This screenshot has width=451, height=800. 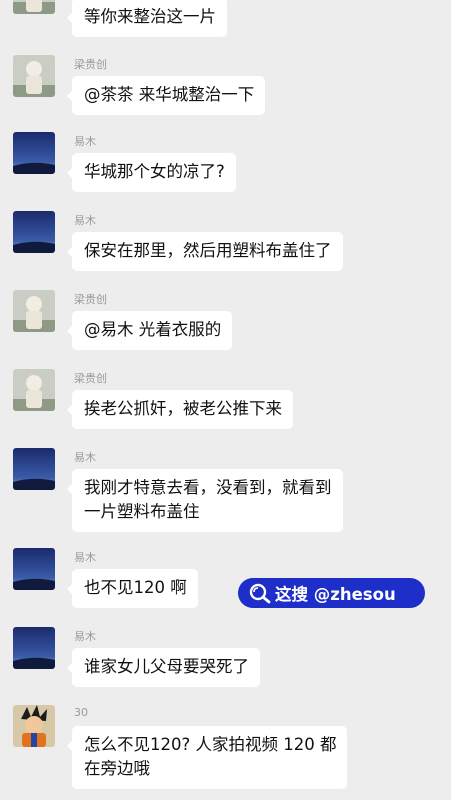 I want to click on message-bubble: 谁家女儿父母要哭死了, so click(x=163, y=667).